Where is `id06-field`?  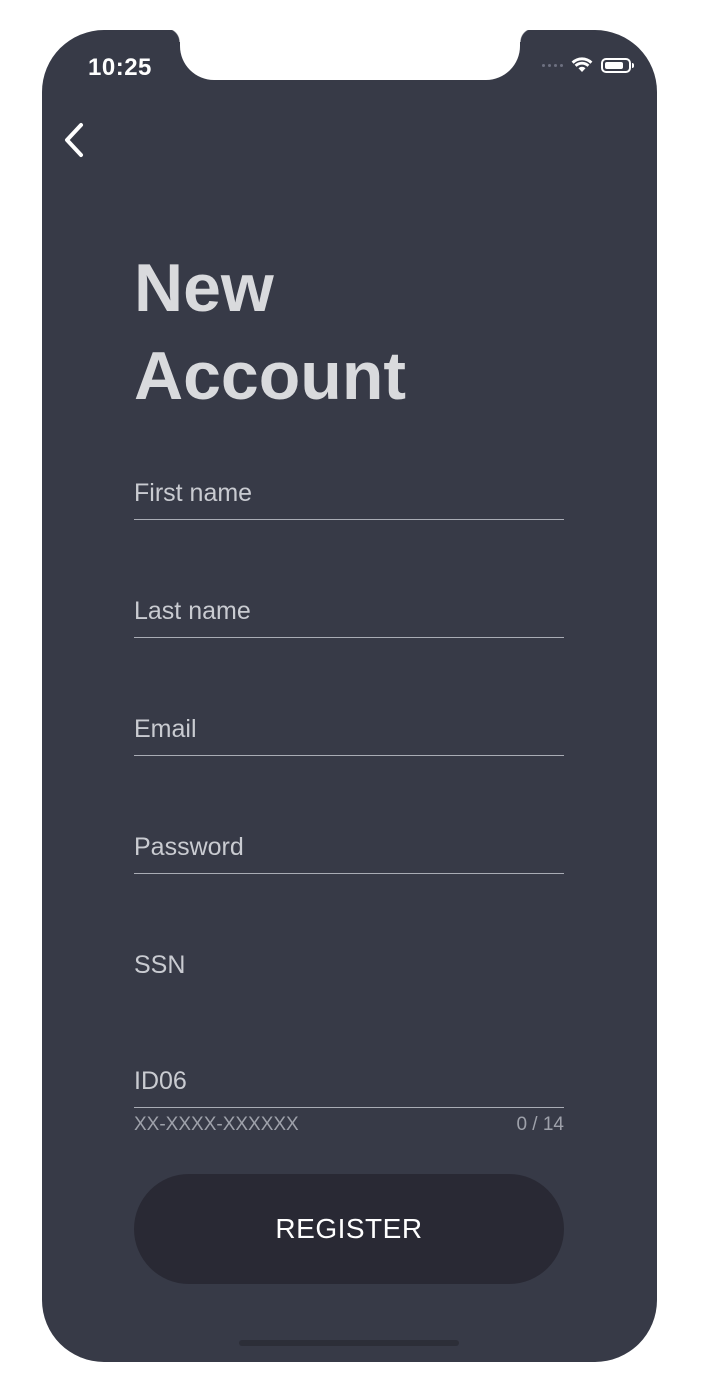
id06-field is located at coordinates (349, 1083).